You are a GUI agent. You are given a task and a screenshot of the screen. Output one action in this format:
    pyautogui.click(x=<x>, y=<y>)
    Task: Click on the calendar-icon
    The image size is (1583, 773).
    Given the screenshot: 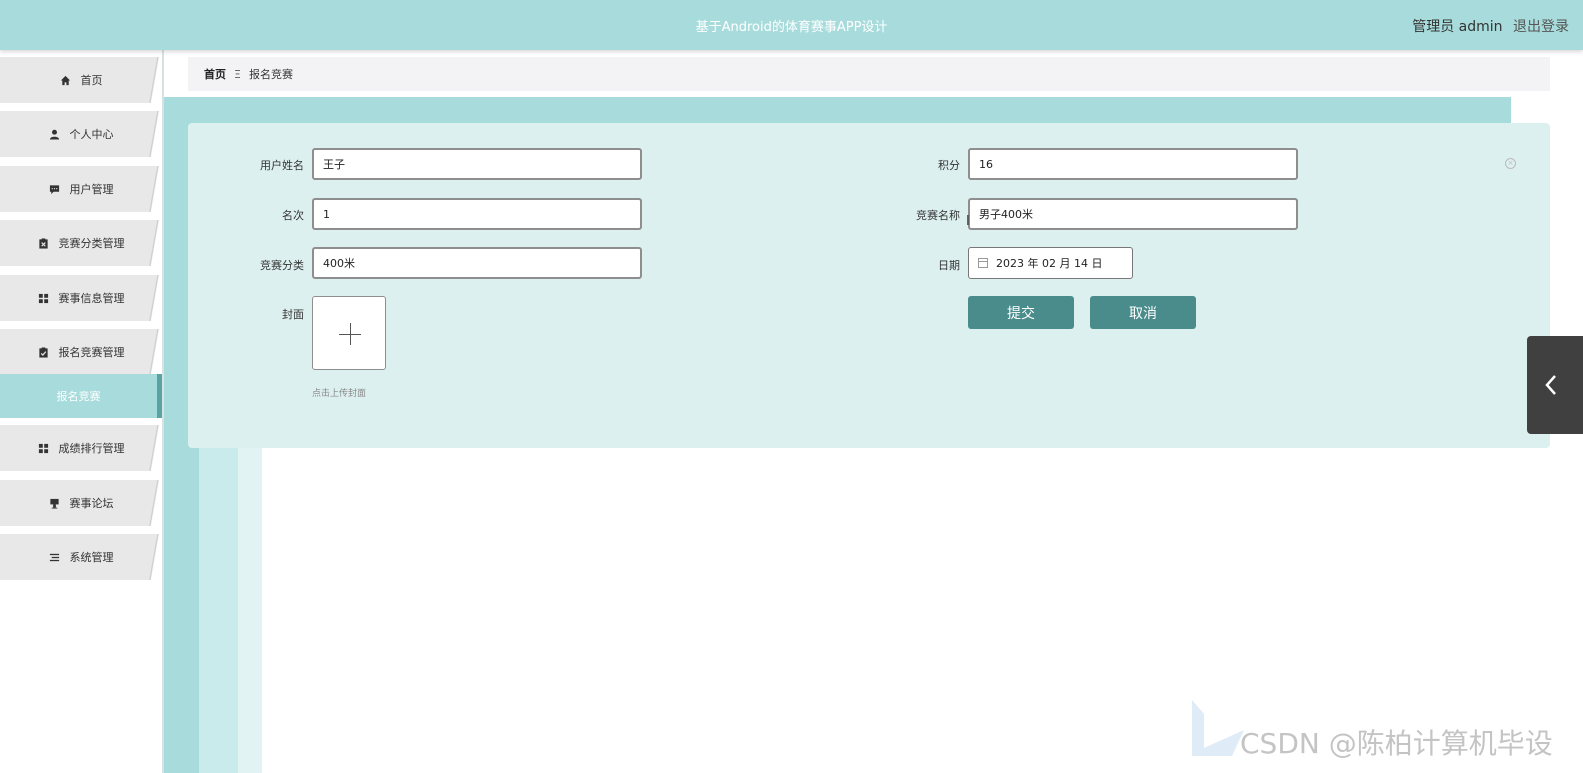 What is the action you would take?
    pyautogui.click(x=983, y=263)
    